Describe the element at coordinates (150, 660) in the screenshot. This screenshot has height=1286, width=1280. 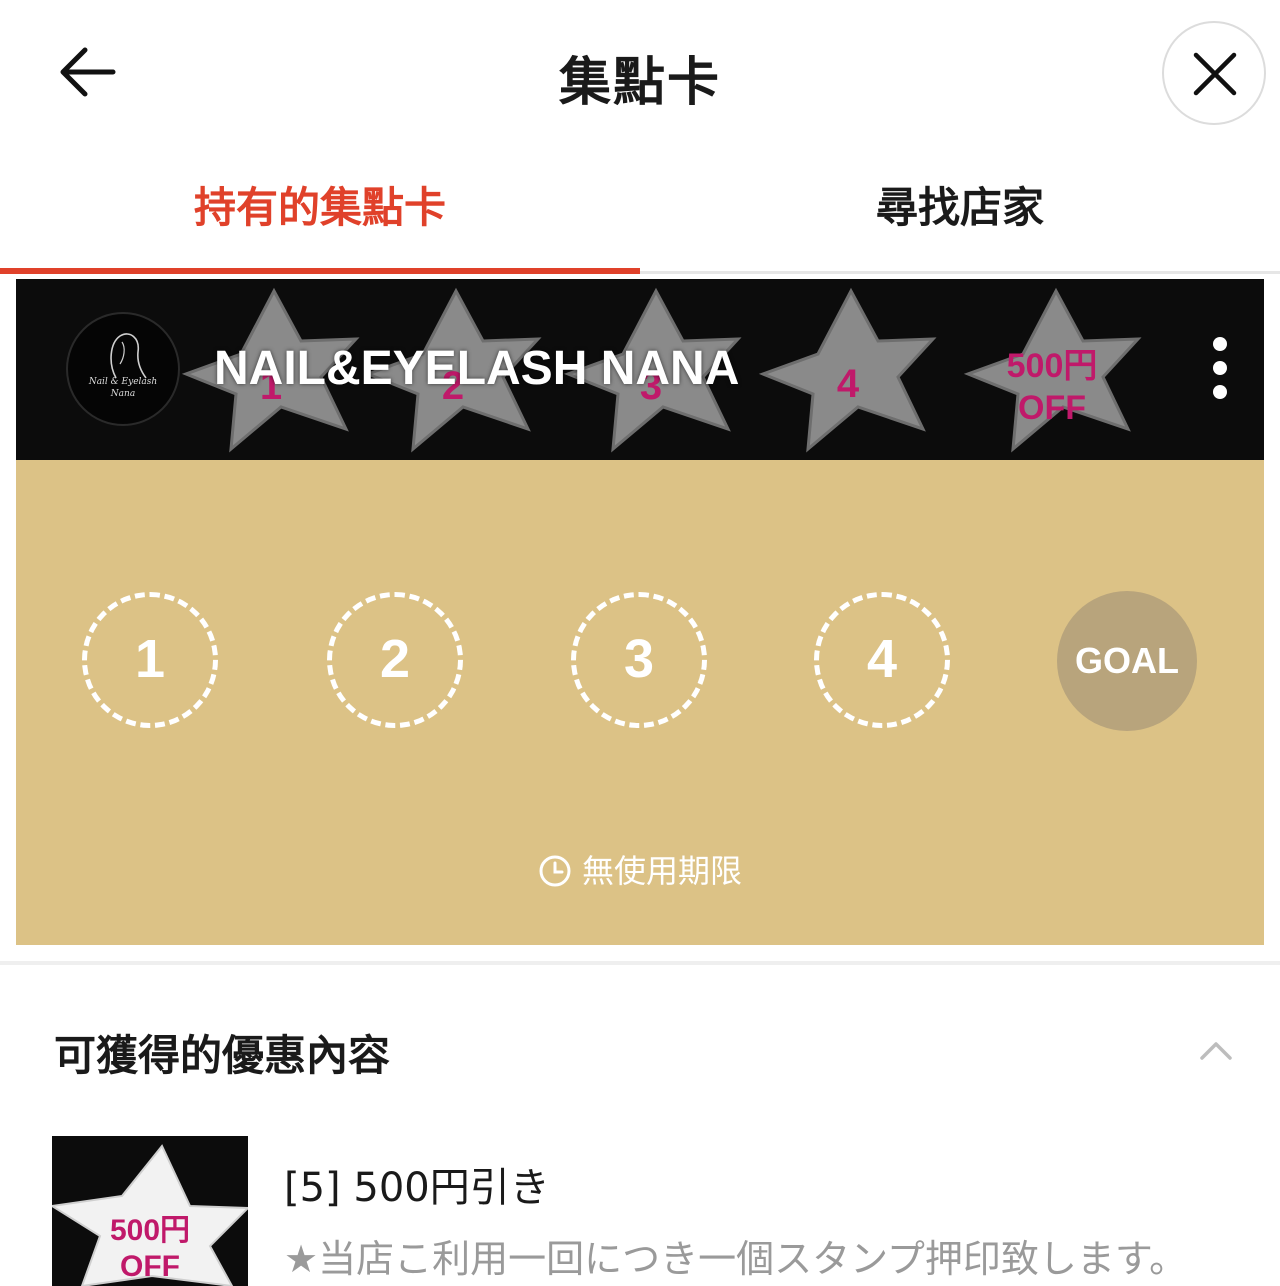
I see `stamp-slot-1: 1` at that location.